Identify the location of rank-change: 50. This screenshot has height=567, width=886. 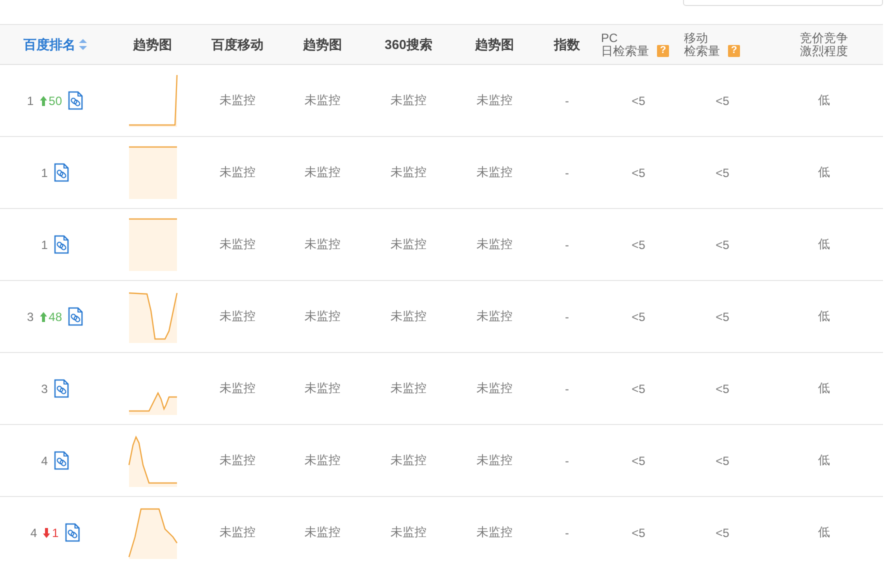
(51, 101).